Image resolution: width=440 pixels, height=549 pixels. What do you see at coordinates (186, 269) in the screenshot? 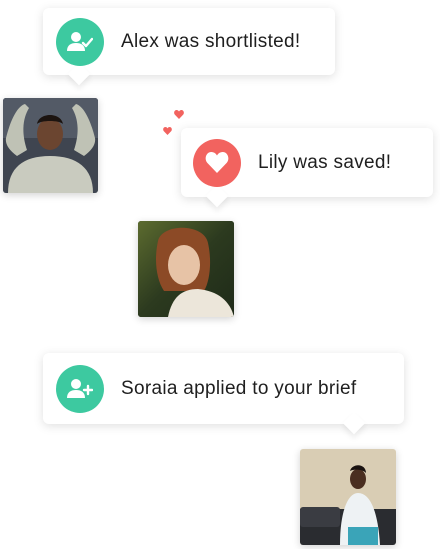
I see `photo-lily` at bounding box center [186, 269].